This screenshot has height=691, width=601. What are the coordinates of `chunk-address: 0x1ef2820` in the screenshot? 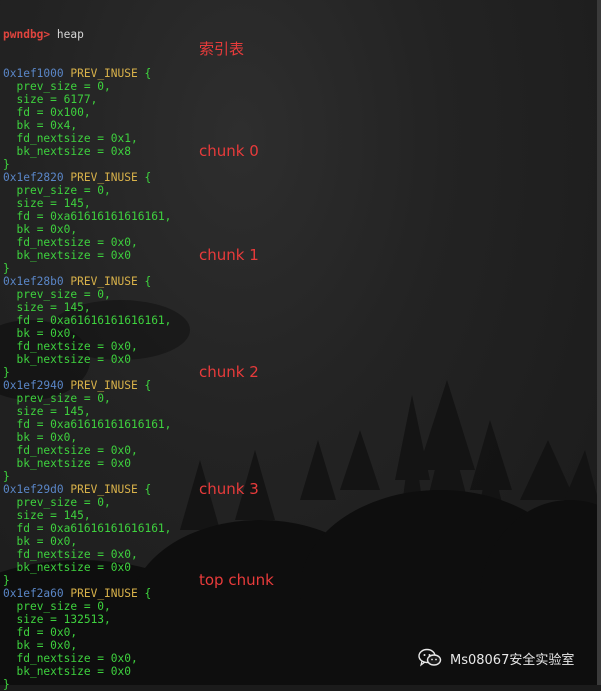 It's located at (33, 177).